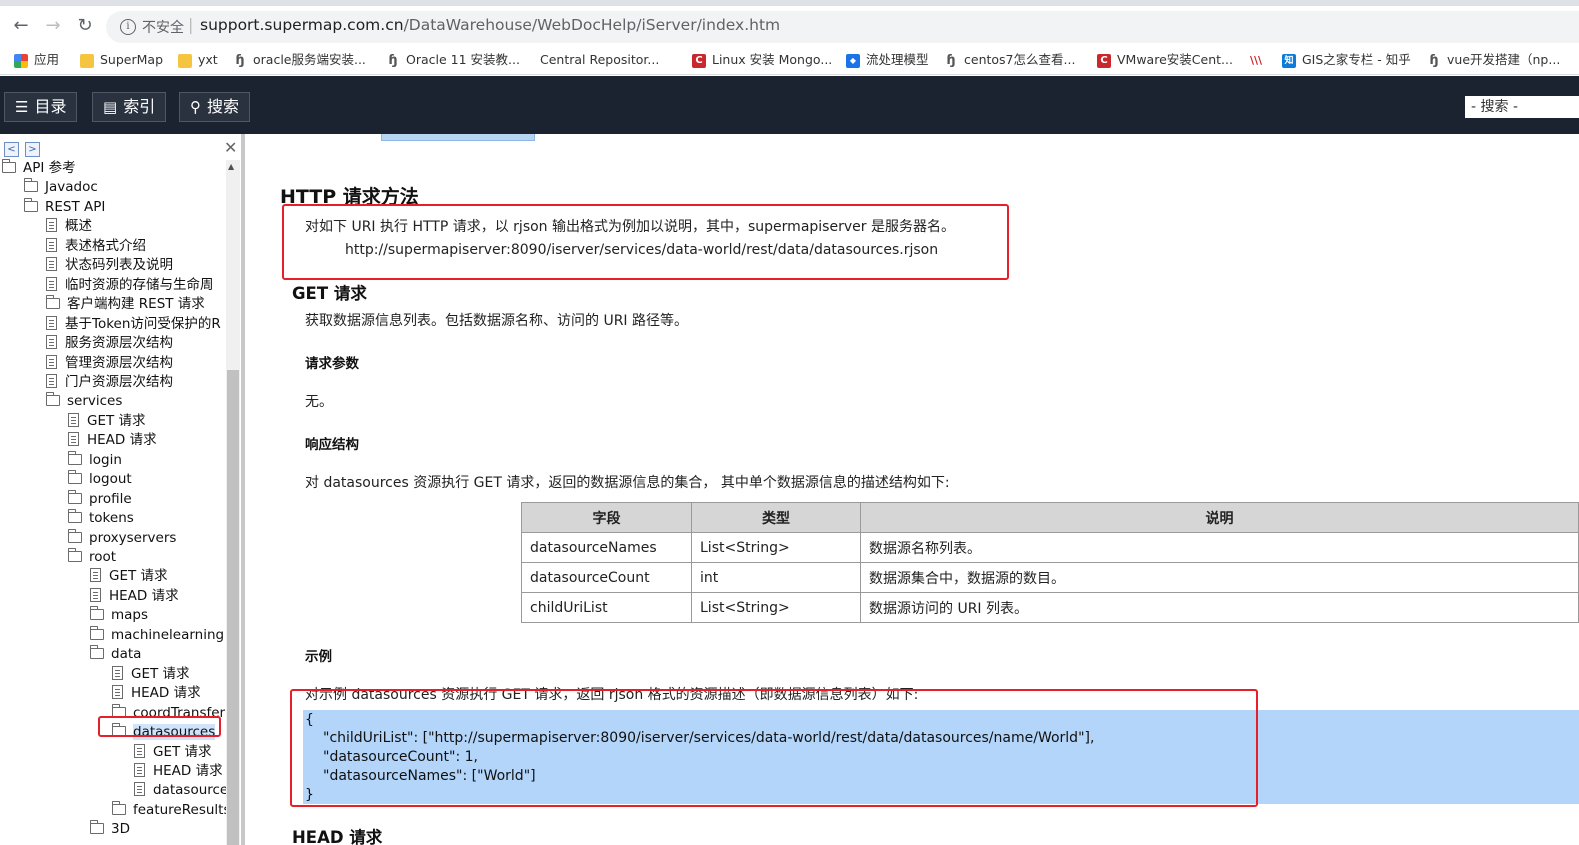  What do you see at coordinates (39, 168) in the screenshot?
I see `tree-node: API 参考` at bounding box center [39, 168].